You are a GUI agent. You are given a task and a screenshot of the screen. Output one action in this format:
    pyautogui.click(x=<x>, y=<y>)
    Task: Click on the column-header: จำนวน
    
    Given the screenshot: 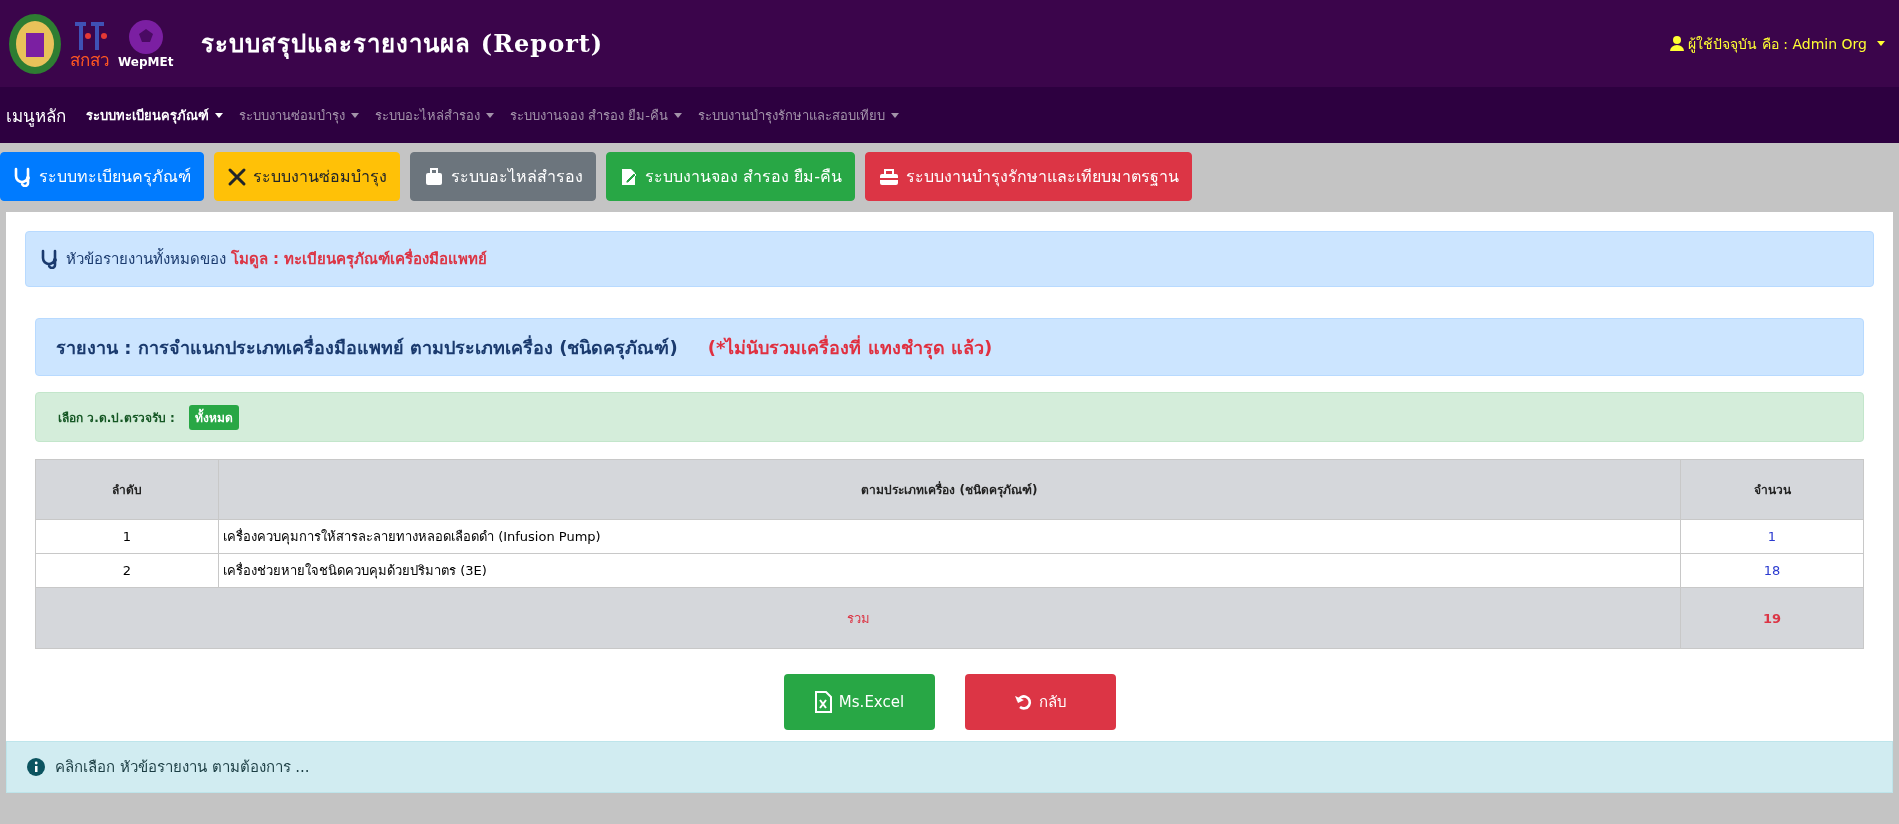 What is the action you would take?
    pyautogui.click(x=1772, y=489)
    